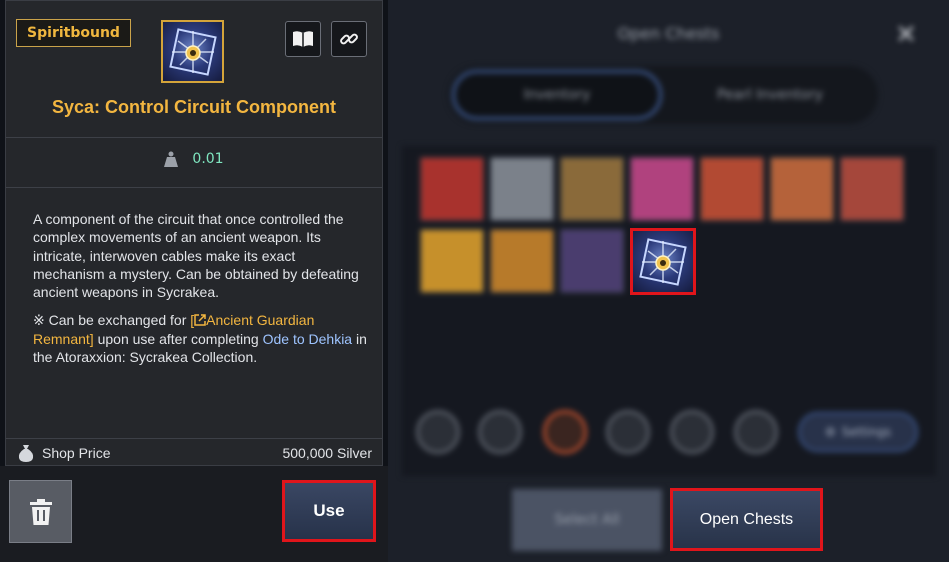 Image resolution: width=949 pixels, height=562 pixels. Describe the element at coordinates (308, 339) in the screenshot. I see `quest-link: Ode to Dehkia` at that location.